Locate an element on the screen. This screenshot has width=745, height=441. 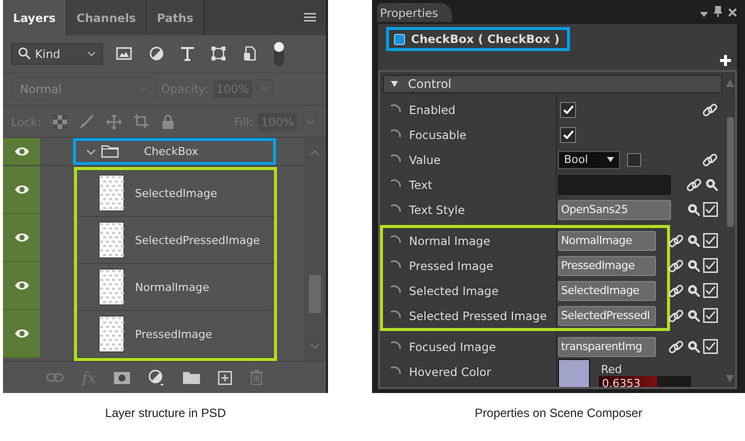
filter-dropdown: Kind is located at coordinates (57, 53).